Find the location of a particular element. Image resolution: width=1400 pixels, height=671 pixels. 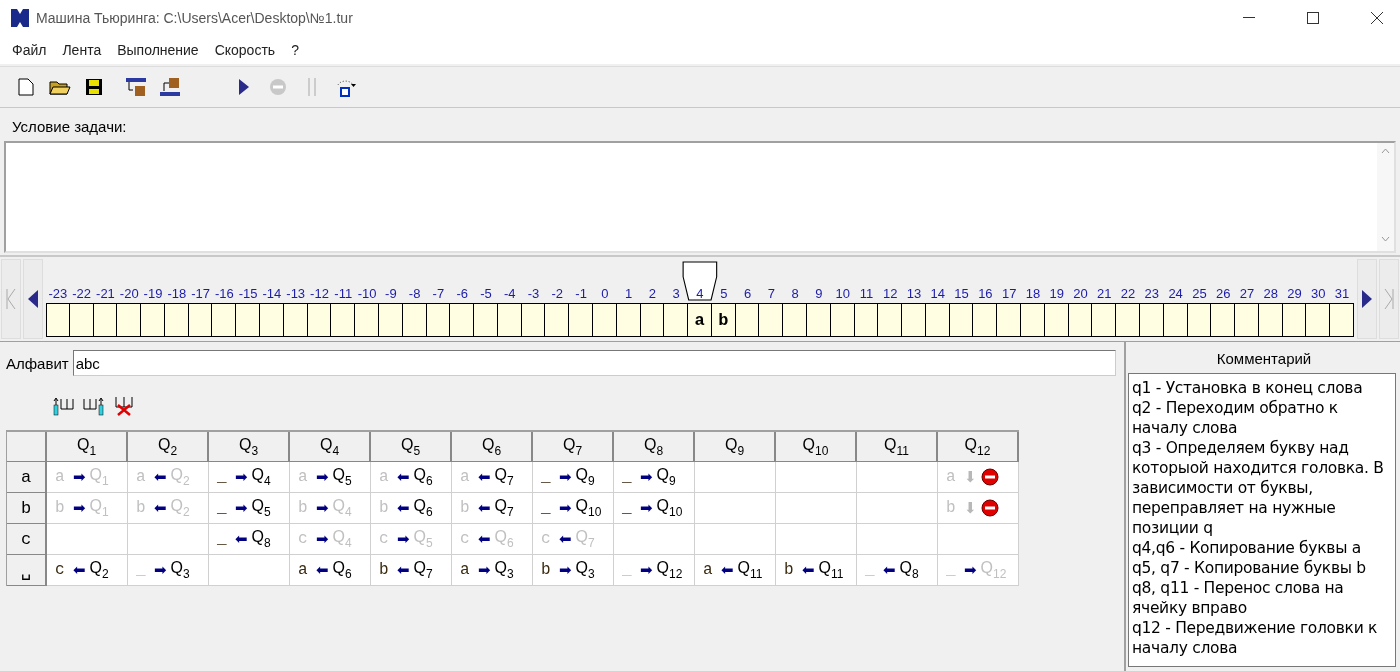

menu-item: Выполнение is located at coordinates (158, 50).